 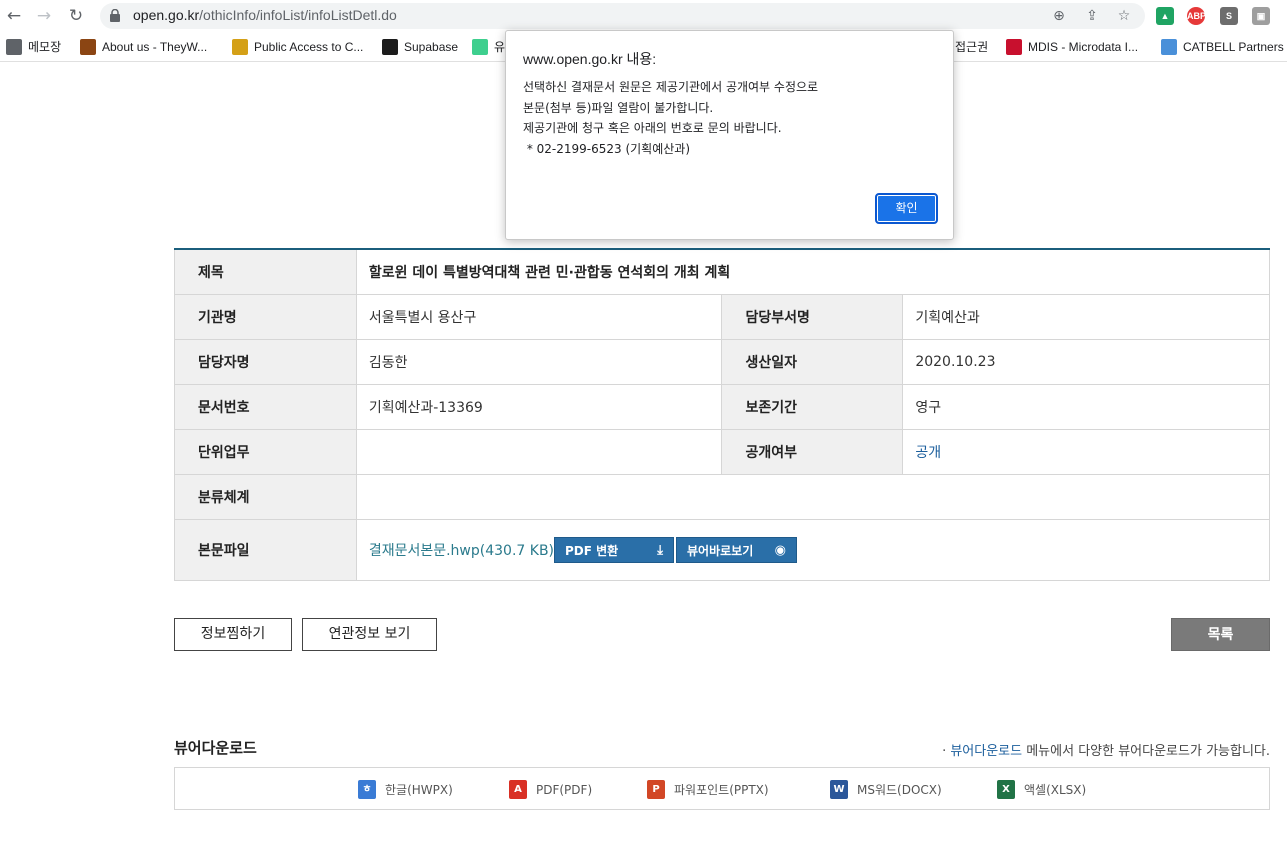 I want to click on date-label: 생산일자, so click(x=812, y=361).